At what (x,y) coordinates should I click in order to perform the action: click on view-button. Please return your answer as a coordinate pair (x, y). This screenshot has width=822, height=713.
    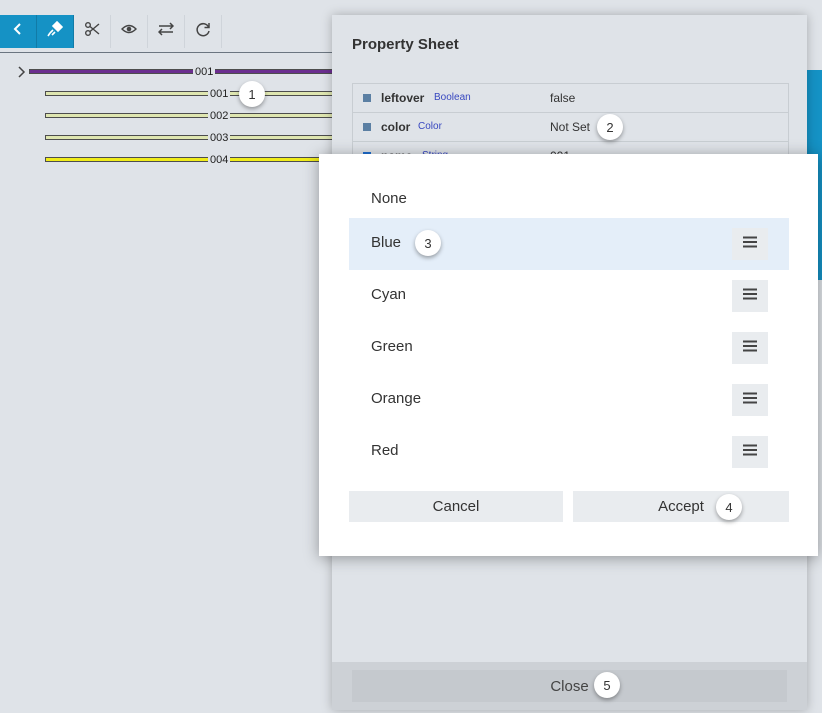
    Looking at the image, I should click on (129, 31).